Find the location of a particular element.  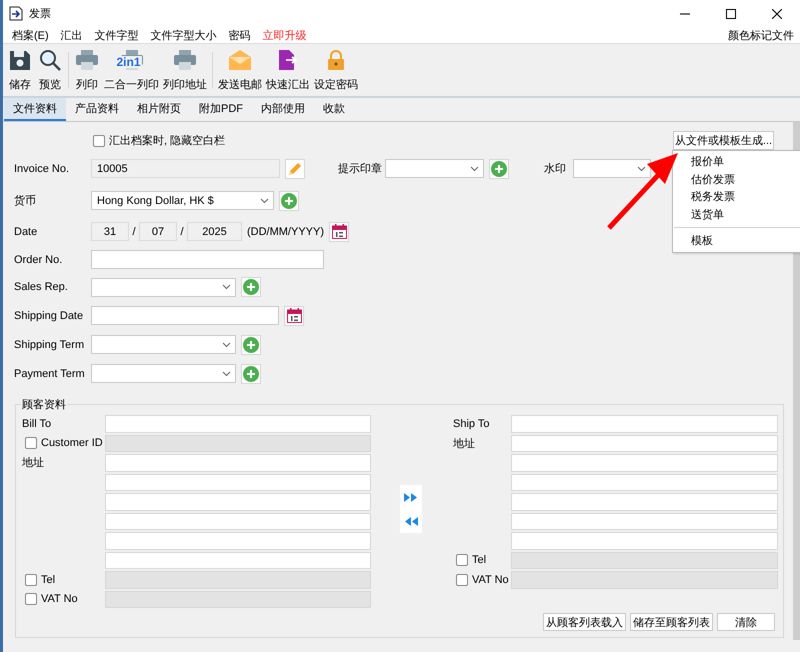

date-format-hint: (DD/MM/YYYY) is located at coordinates (285, 232).